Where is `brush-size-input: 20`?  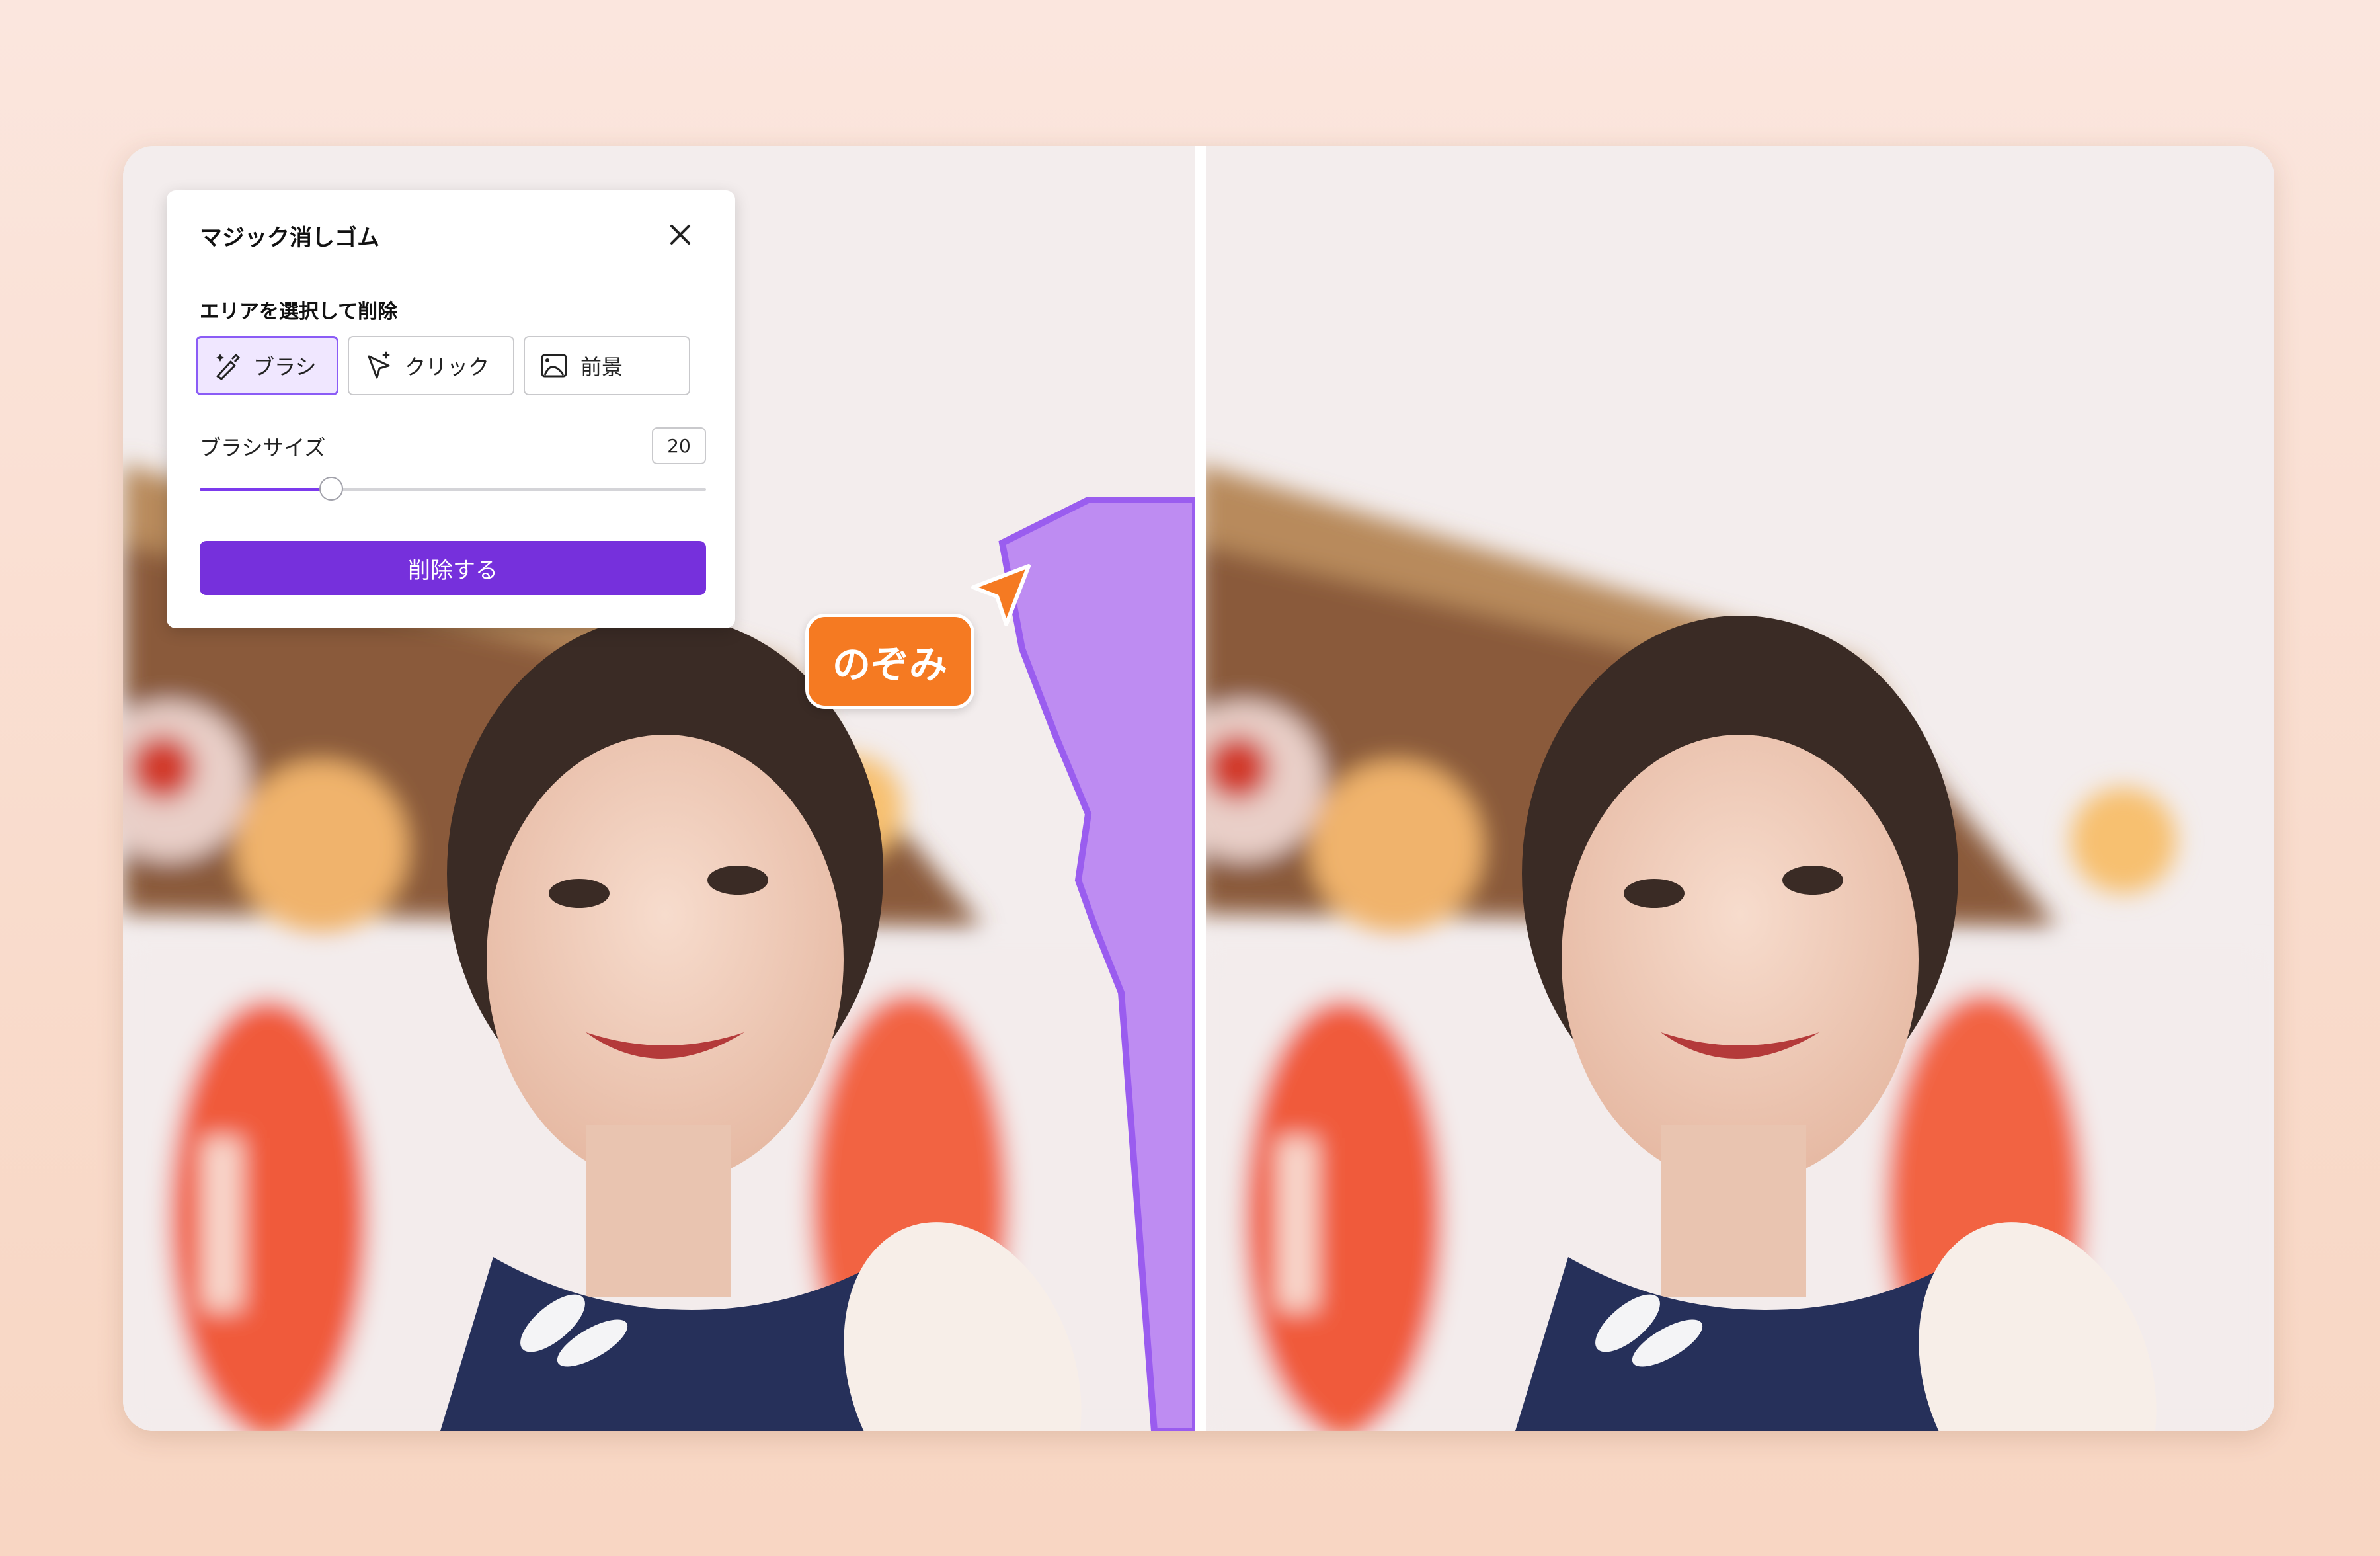 brush-size-input: 20 is located at coordinates (679, 445).